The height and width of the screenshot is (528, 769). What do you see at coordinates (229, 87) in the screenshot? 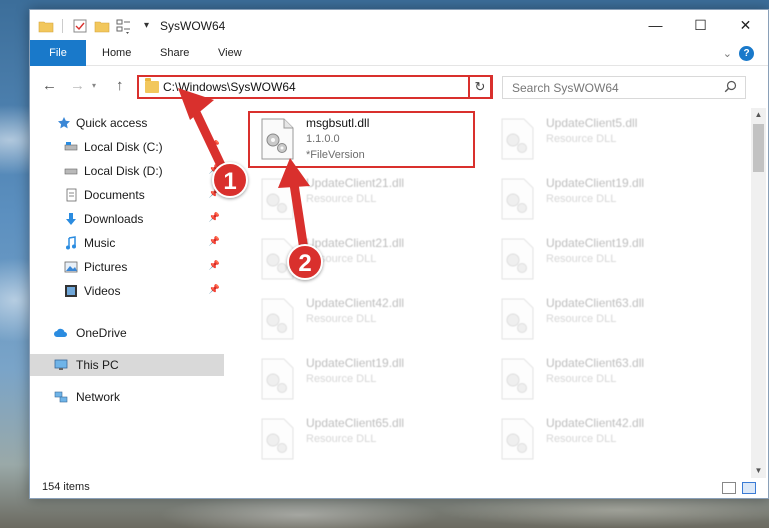
I see `address-path: C:\Windows\SysWOW64` at bounding box center [229, 87].